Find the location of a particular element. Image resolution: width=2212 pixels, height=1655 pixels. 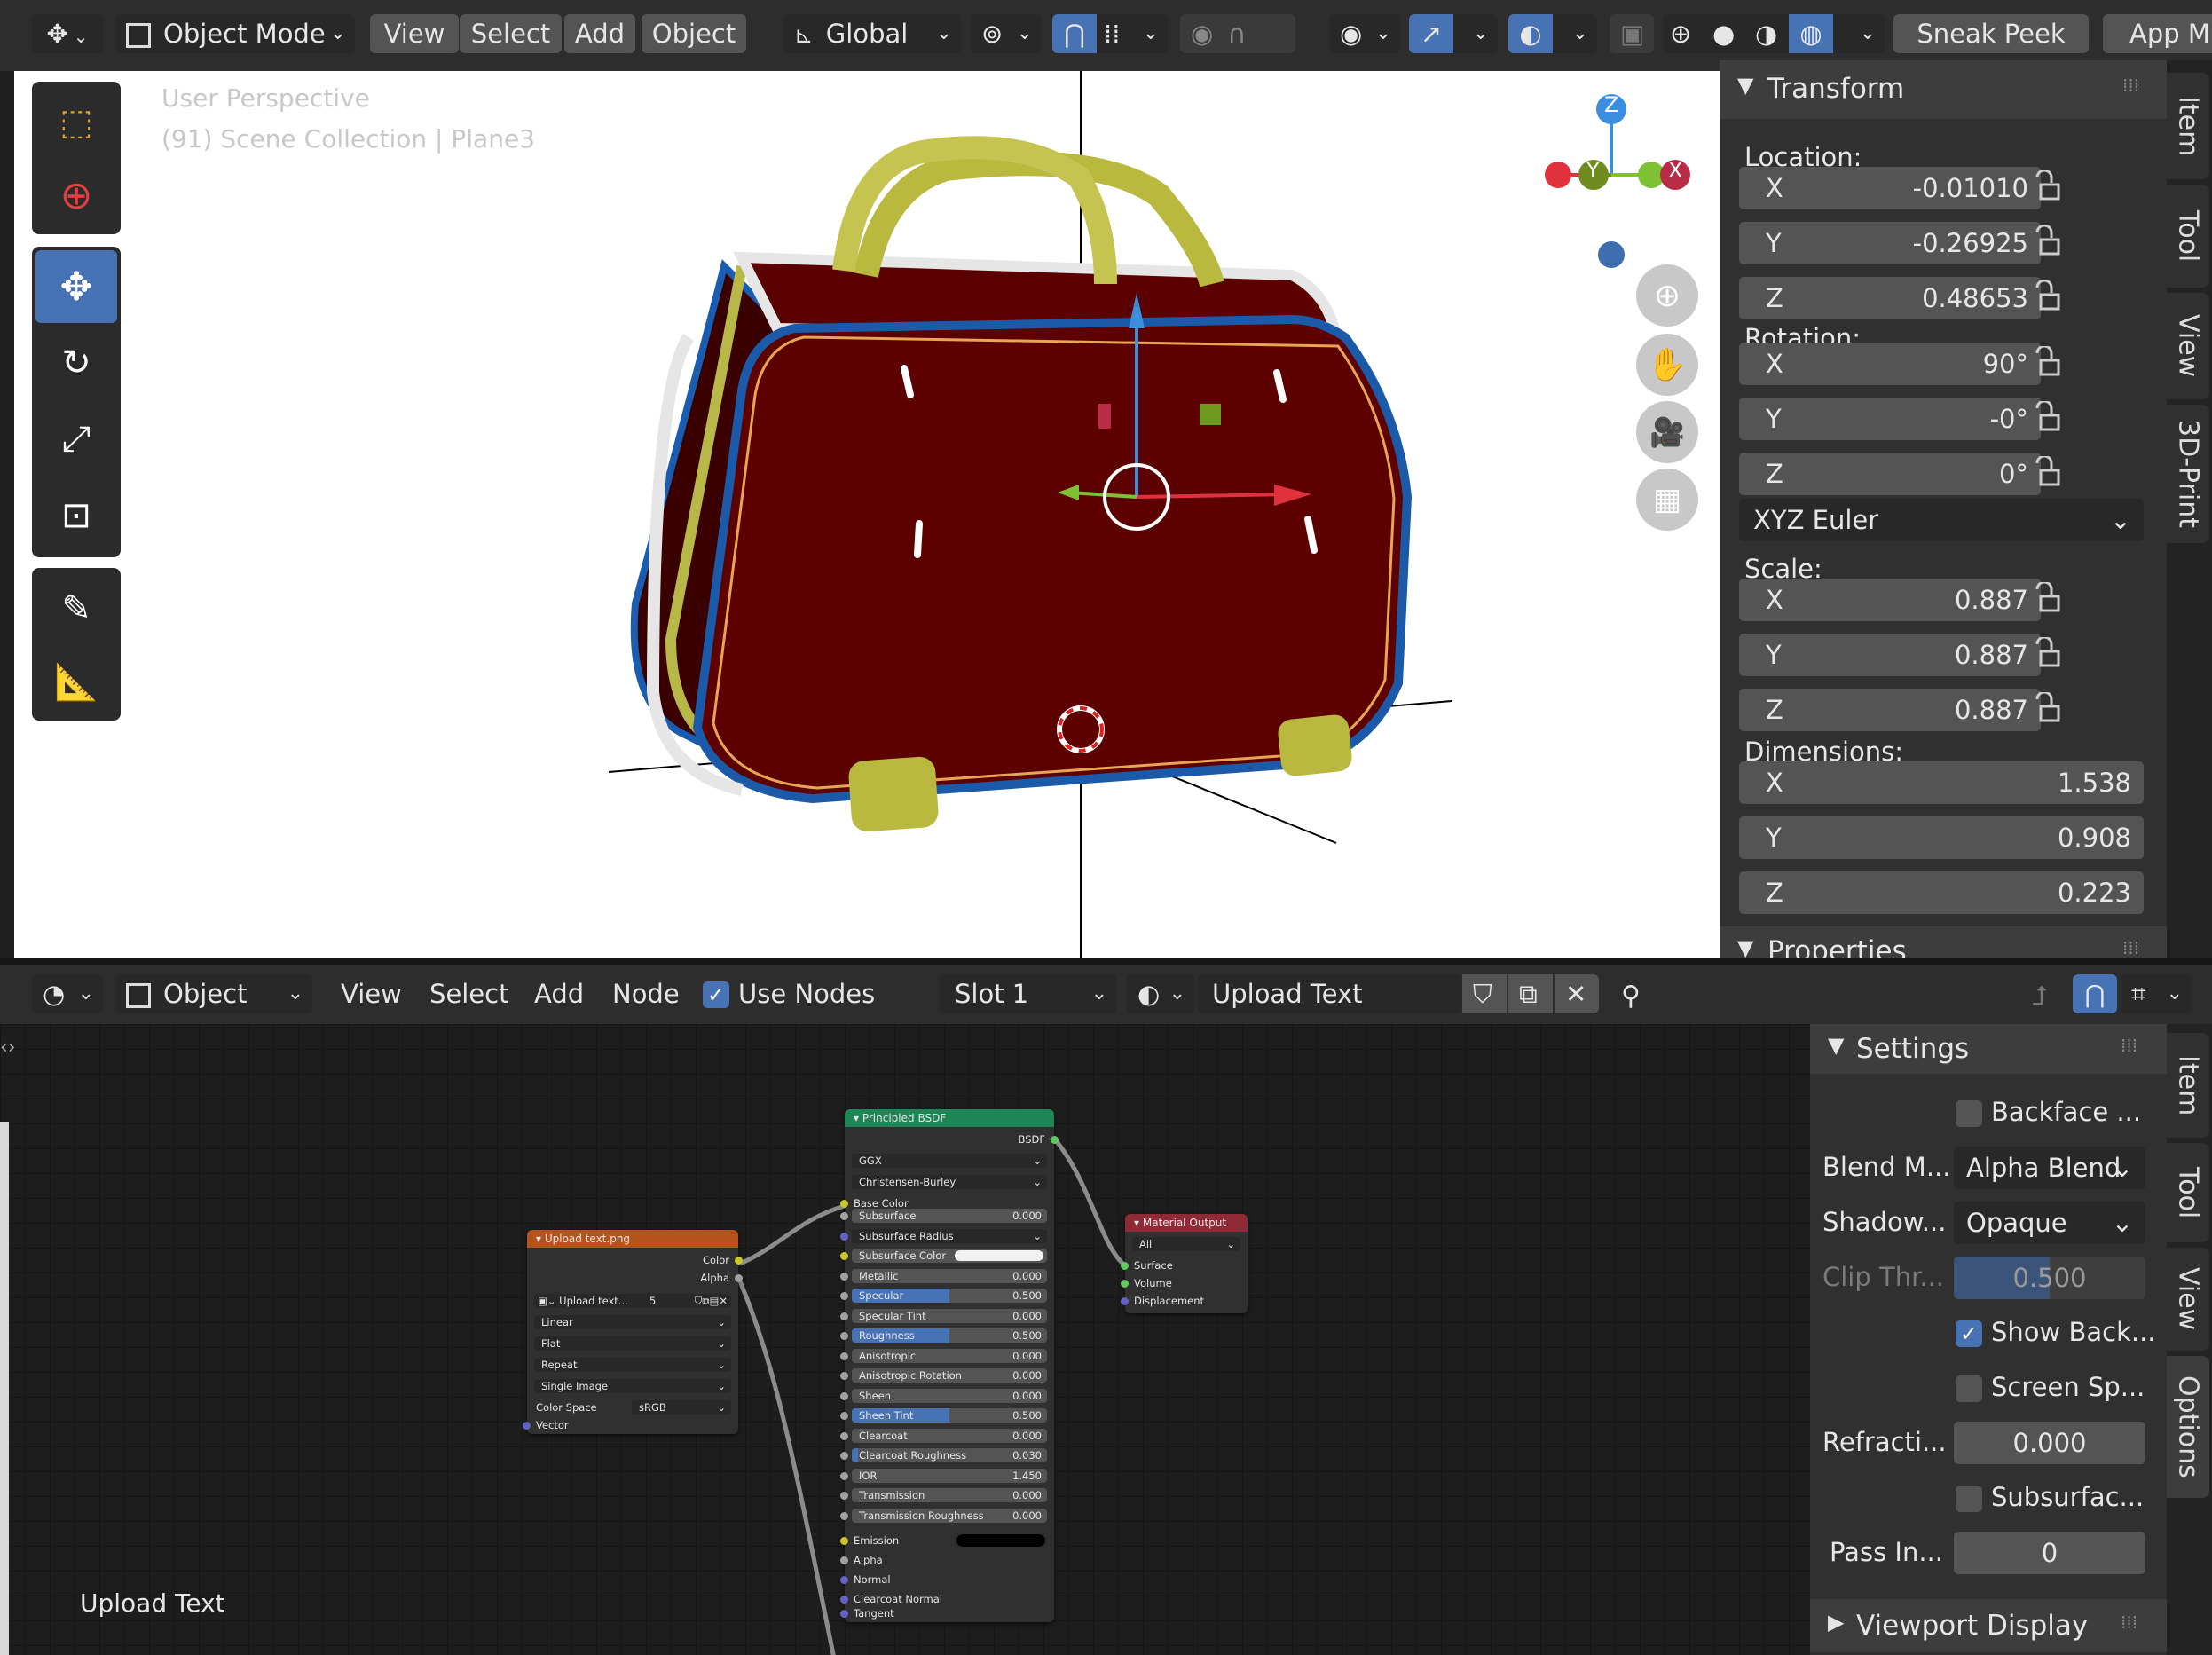

xray-toggle: ▣ is located at coordinates (1632, 33).